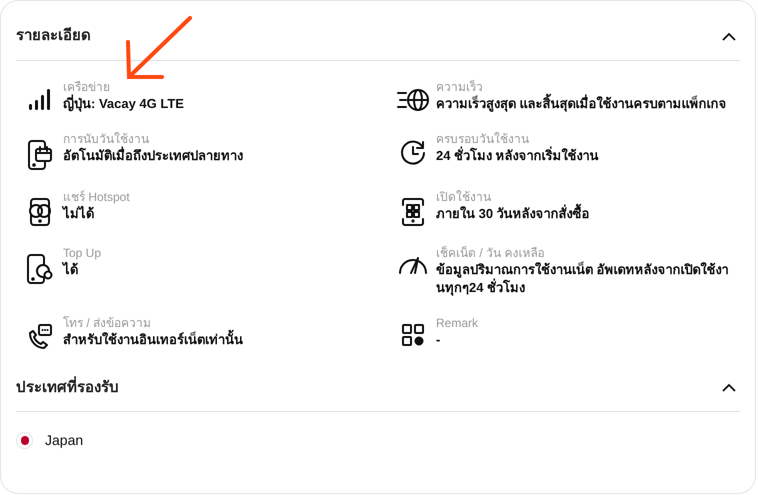 The image size is (758, 495). What do you see at coordinates (79, 213) in the screenshot?
I see `detail-value: ไม่ได้` at bounding box center [79, 213].